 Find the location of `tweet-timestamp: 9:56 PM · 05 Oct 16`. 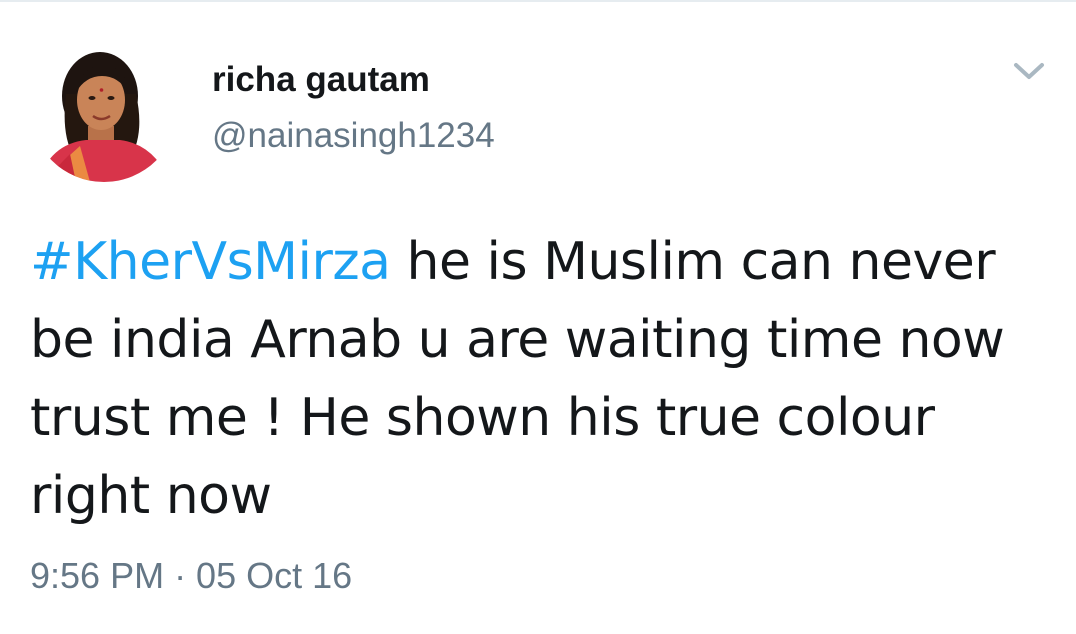

tweet-timestamp: 9:56 PM · 05 Oct 16 is located at coordinates (191, 576).